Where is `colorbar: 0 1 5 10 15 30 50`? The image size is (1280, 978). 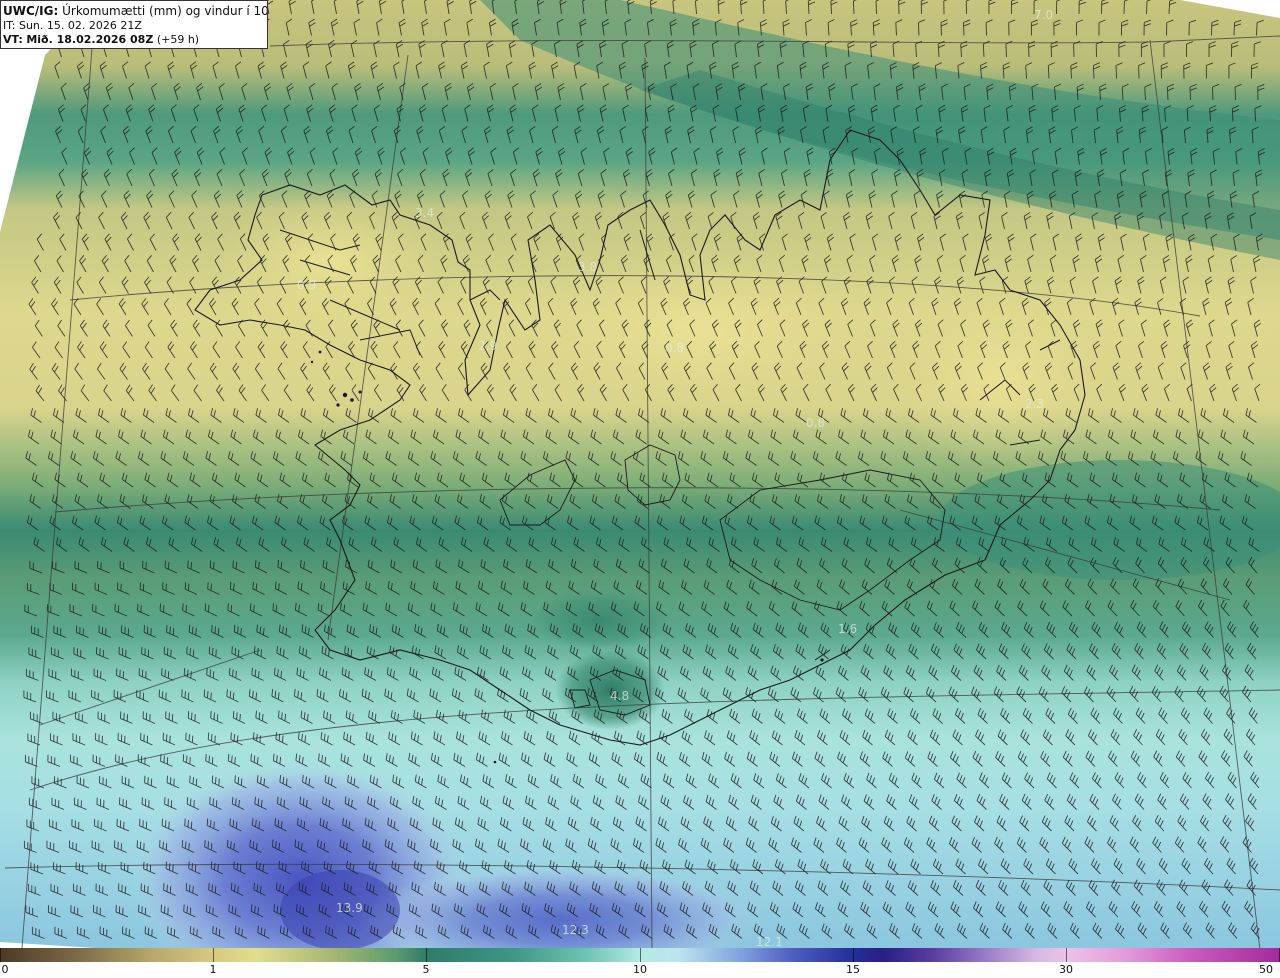 colorbar: 0 1 5 10 15 30 50 is located at coordinates (640, 963).